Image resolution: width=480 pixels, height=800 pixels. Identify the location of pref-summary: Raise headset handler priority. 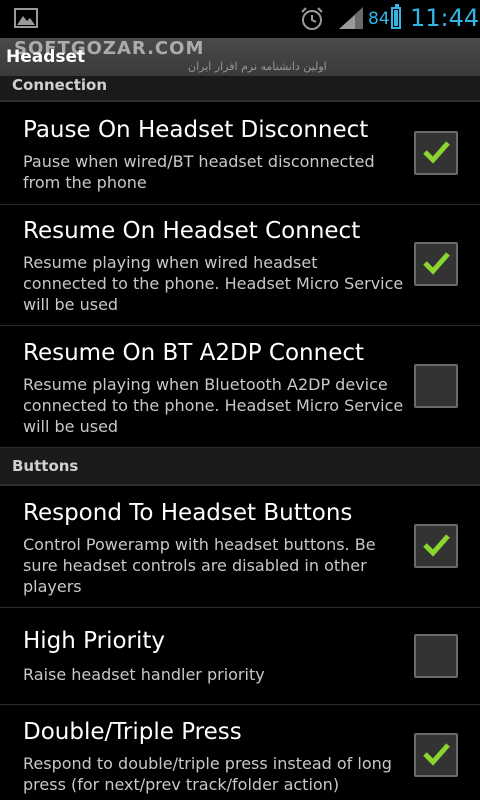
(144, 674).